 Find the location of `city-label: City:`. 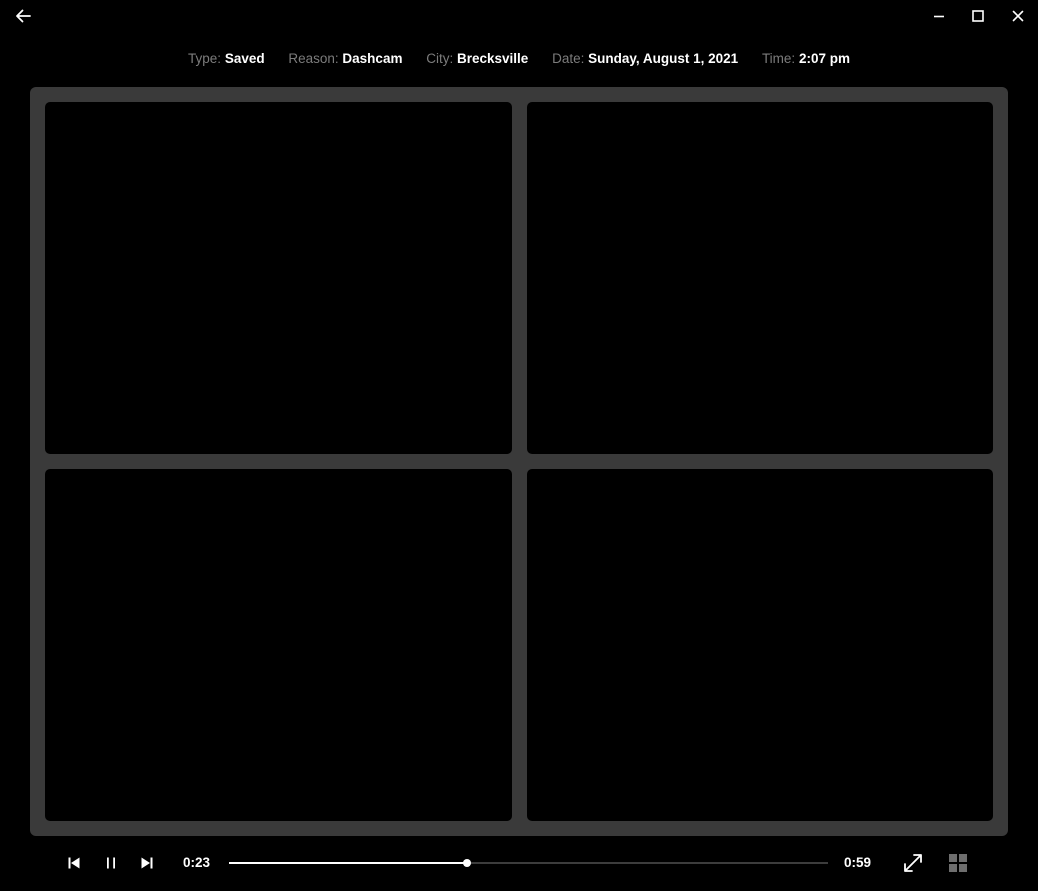

city-label: City: is located at coordinates (440, 58).